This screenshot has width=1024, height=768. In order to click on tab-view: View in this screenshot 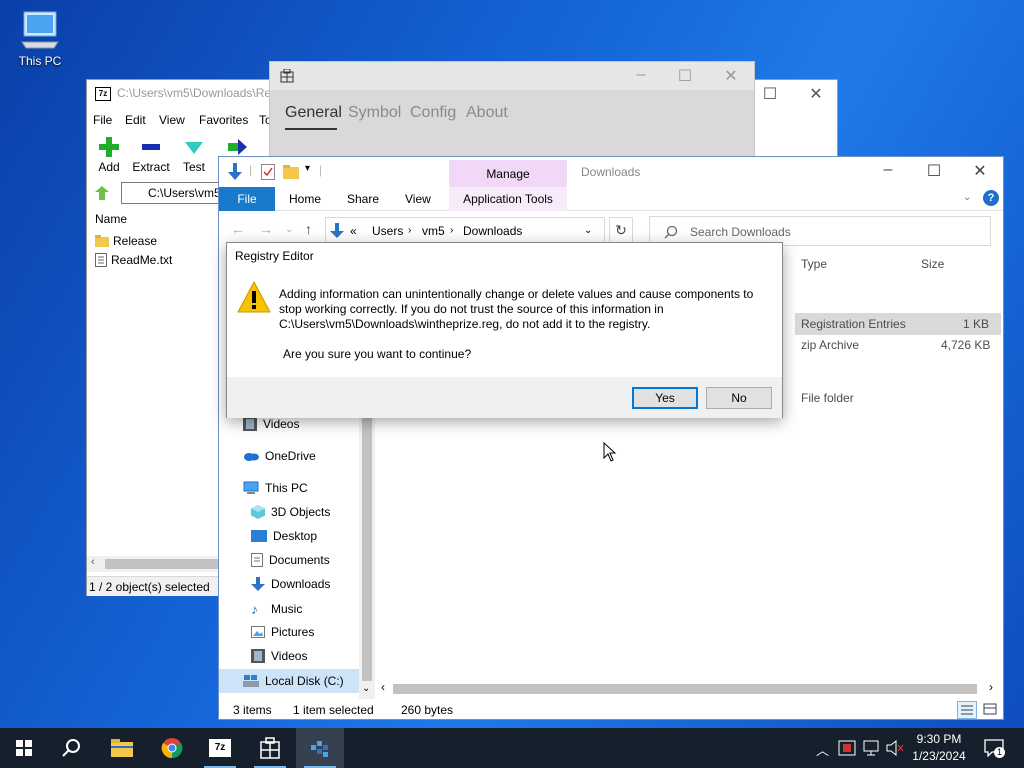, I will do `click(418, 199)`.